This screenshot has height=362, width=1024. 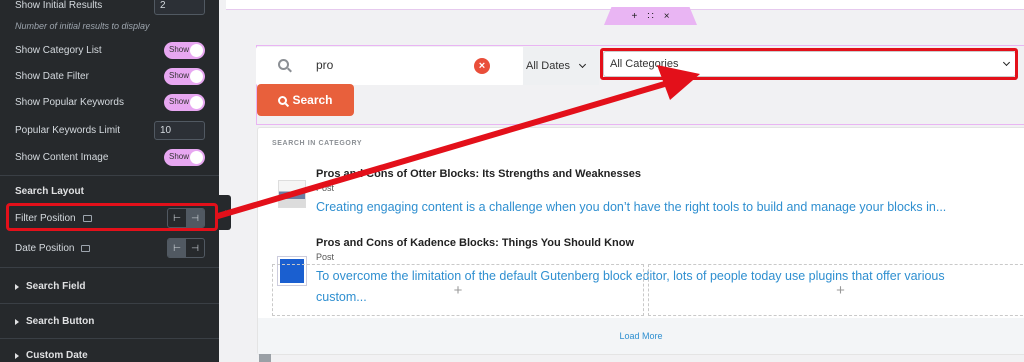 What do you see at coordinates (45, 248) in the screenshot?
I see `date-position-label: Date Position` at bounding box center [45, 248].